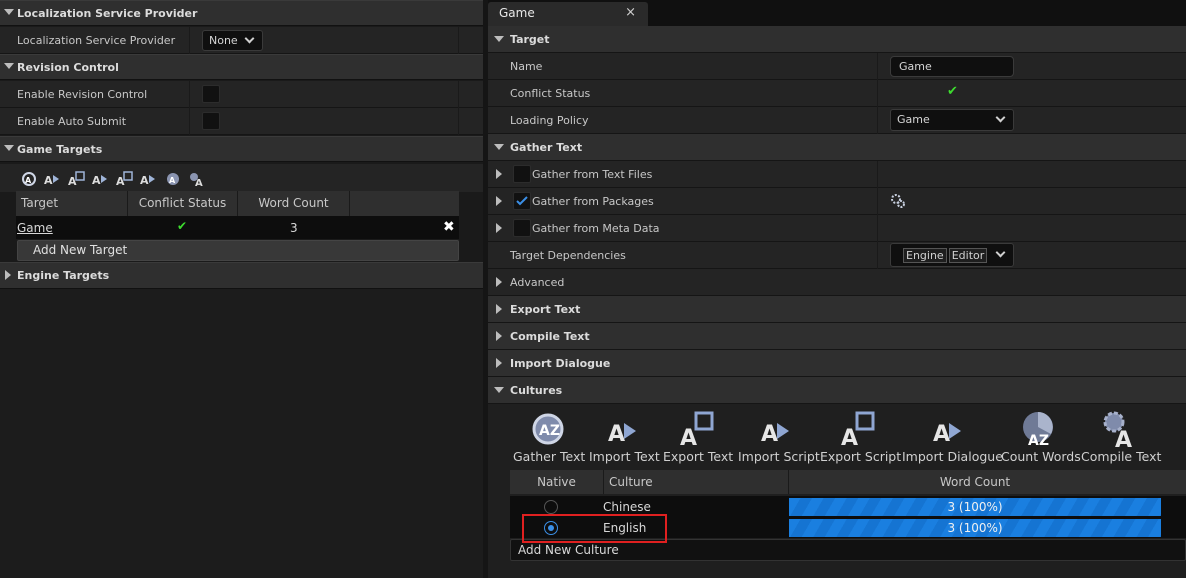 This screenshot has width=1186, height=578. I want to click on gather-from-text-files-checkbox, so click(522, 174).